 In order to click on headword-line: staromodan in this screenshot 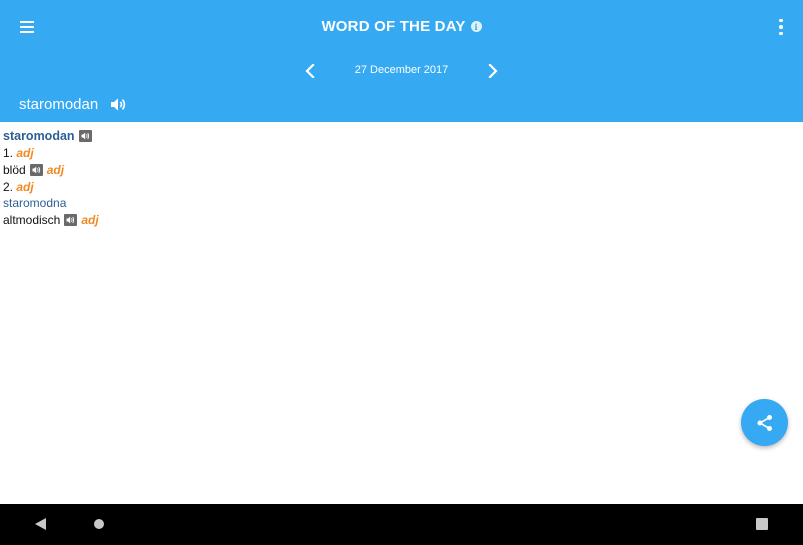, I will do `click(51, 136)`.